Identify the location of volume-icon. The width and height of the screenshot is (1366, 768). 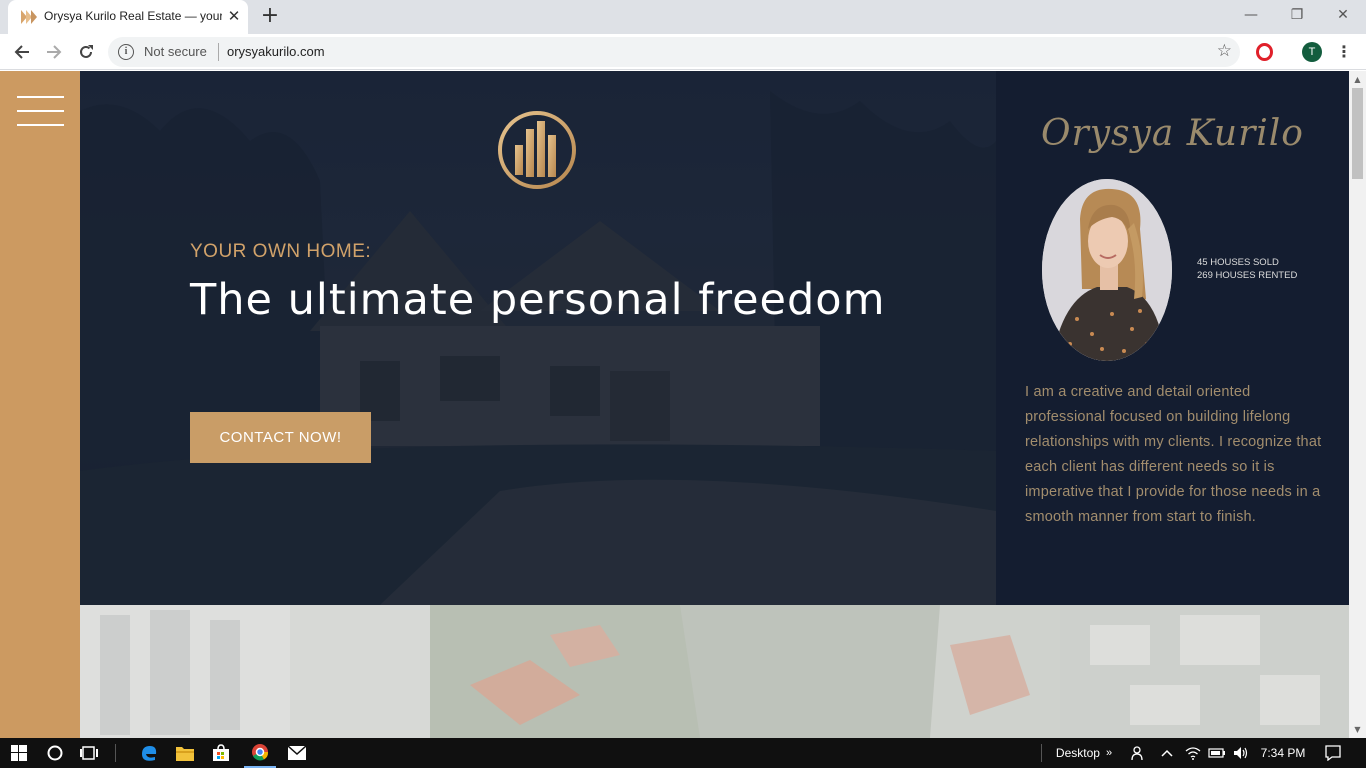
(1241, 753).